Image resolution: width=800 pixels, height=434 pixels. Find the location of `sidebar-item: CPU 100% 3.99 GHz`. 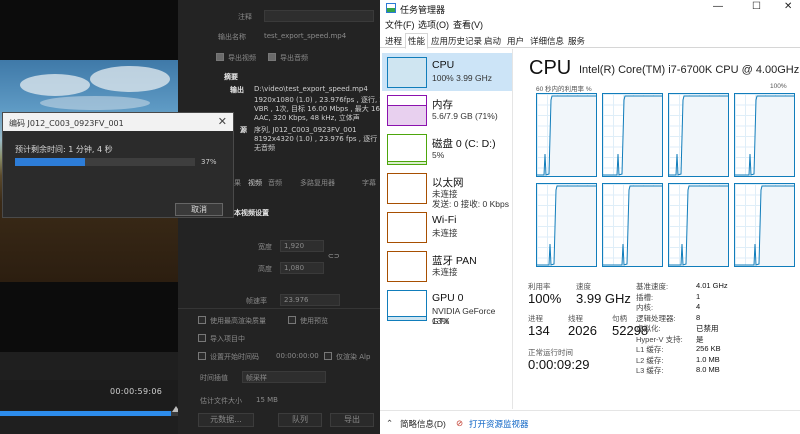

sidebar-item: CPU 100% 3.99 GHz is located at coordinates (447, 72).